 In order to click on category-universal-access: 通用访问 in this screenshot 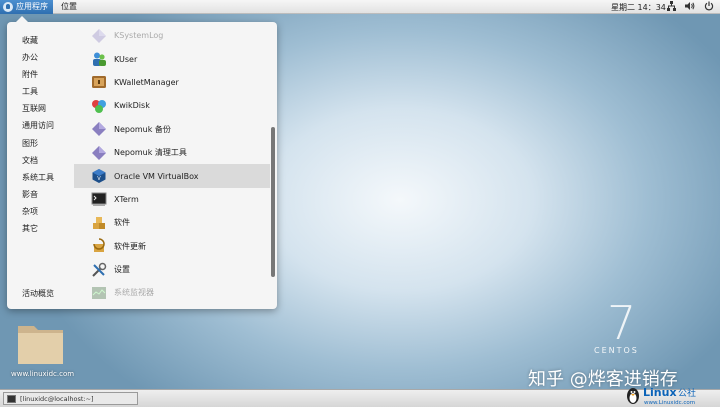, I will do `click(49, 125)`.